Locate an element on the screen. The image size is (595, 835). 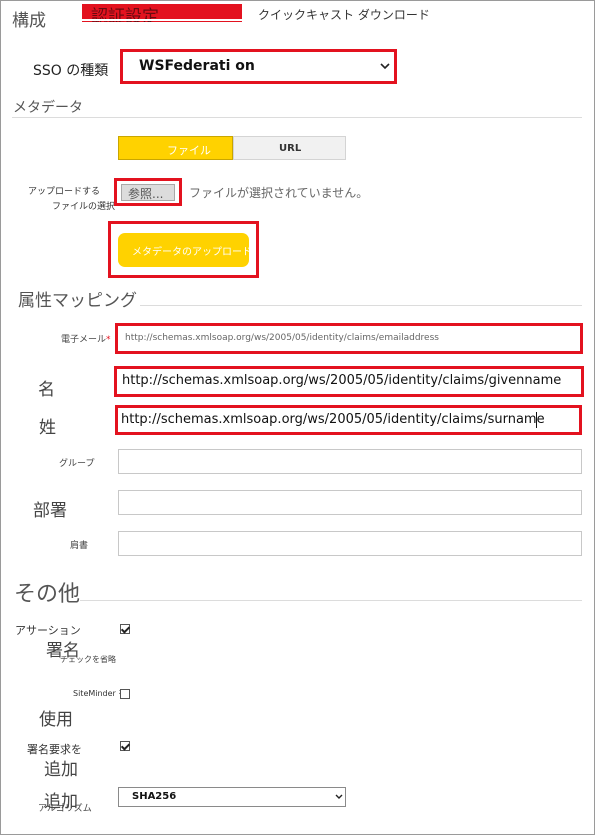
metadata-toggle-file: ファイル is located at coordinates (175, 148).